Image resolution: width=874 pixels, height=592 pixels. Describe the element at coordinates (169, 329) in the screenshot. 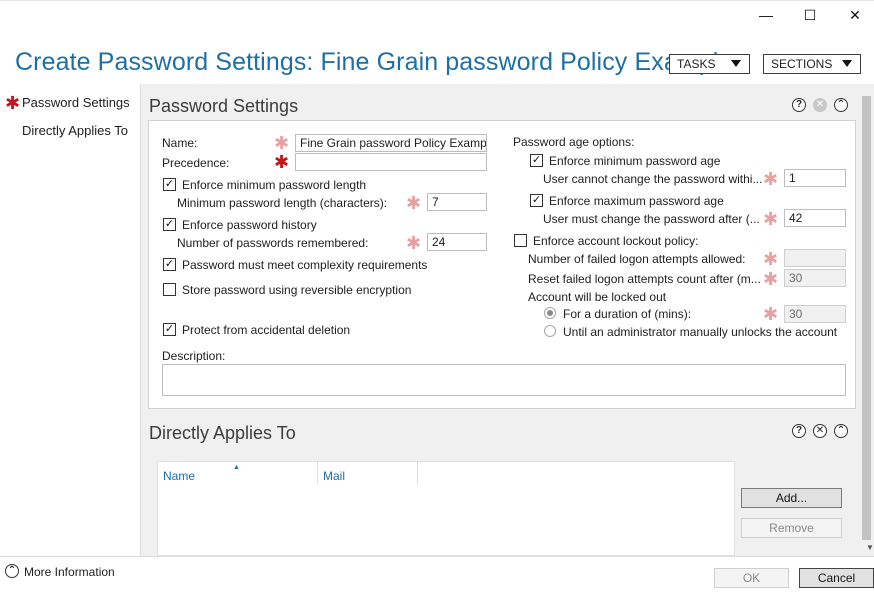

I see `protect-deletion-checkbox: ✓` at that location.